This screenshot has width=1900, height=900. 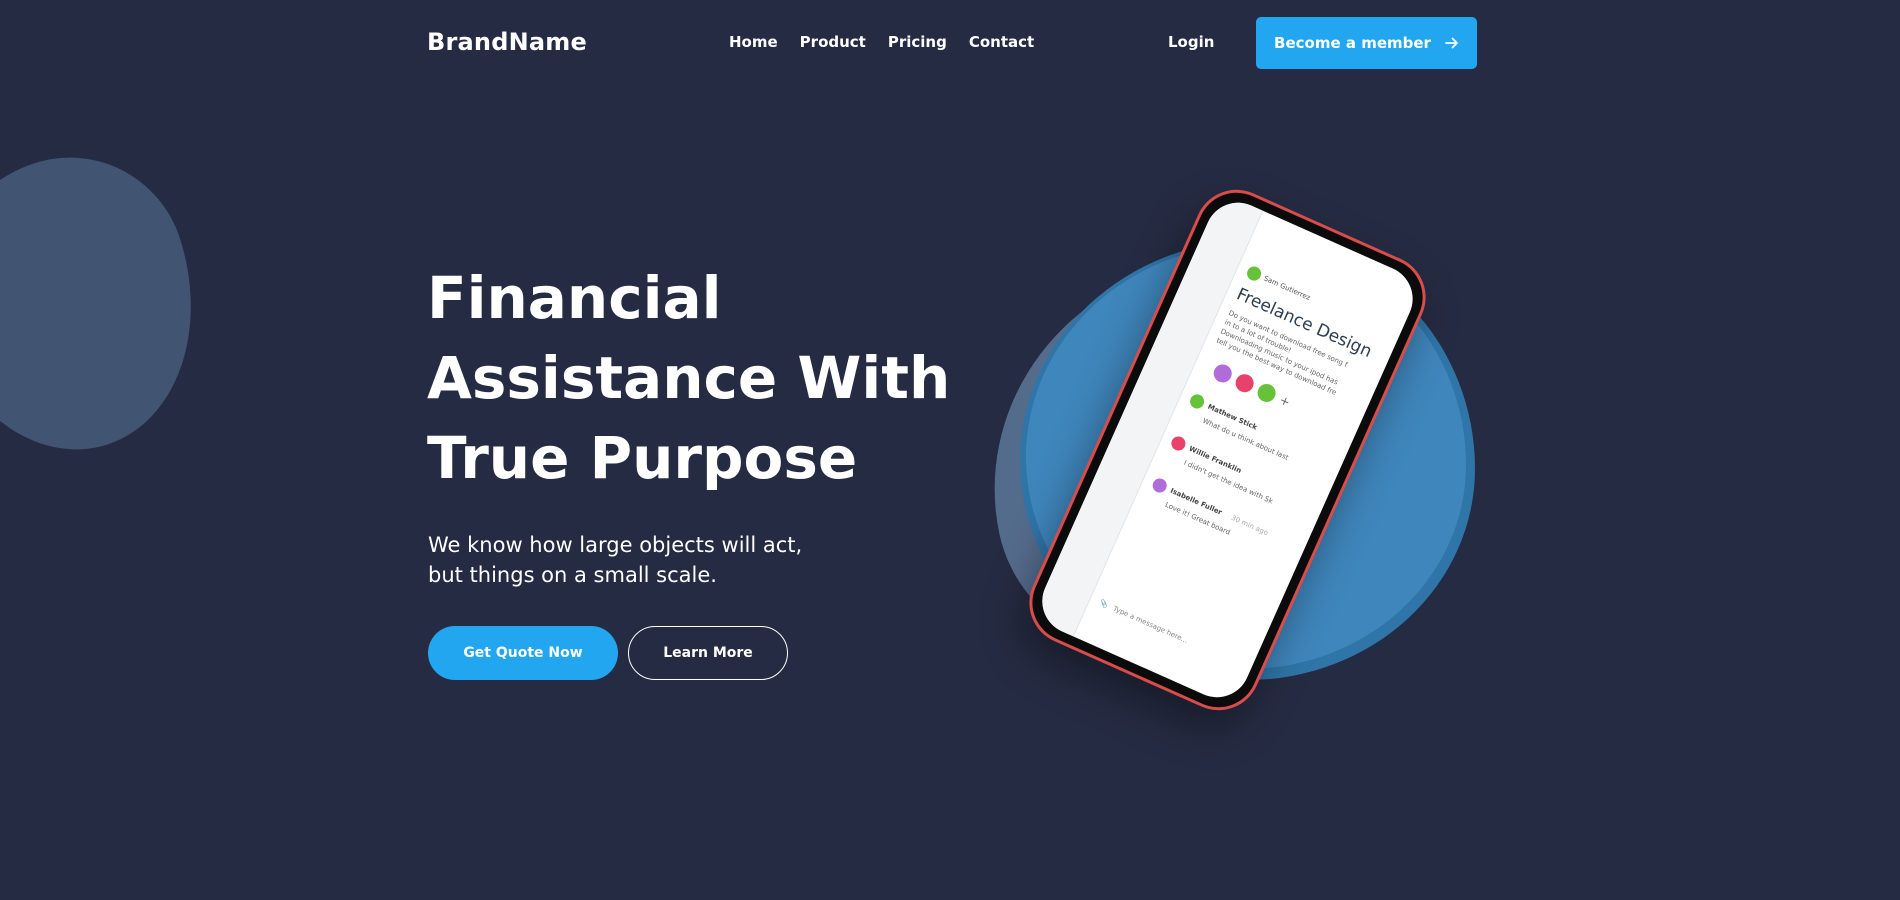 What do you see at coordinates (753, 42) in the screenshot?
I see `nav-link-home: Home` at bounding box center [753, 42].